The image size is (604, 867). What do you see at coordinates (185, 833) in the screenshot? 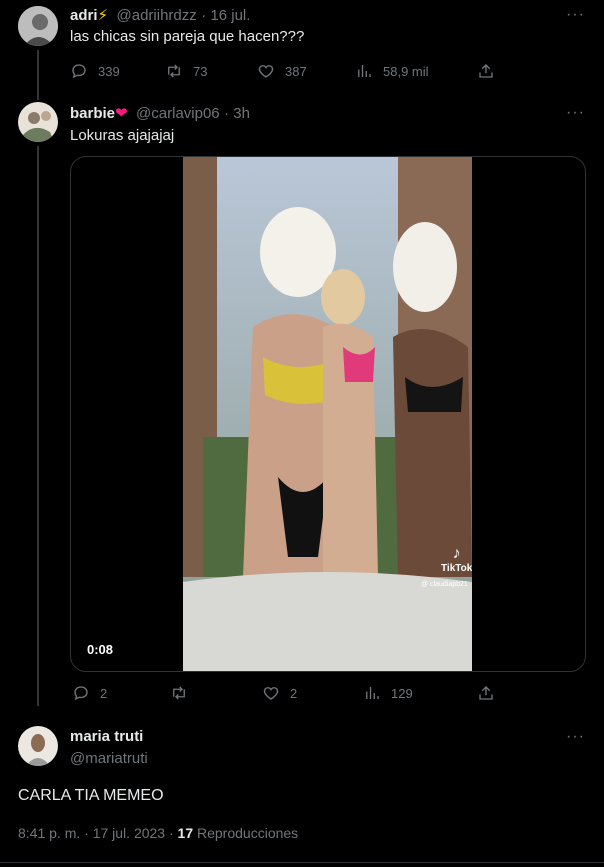
I see `tweet3-views-count: 17` at bounding box center [185, 833].